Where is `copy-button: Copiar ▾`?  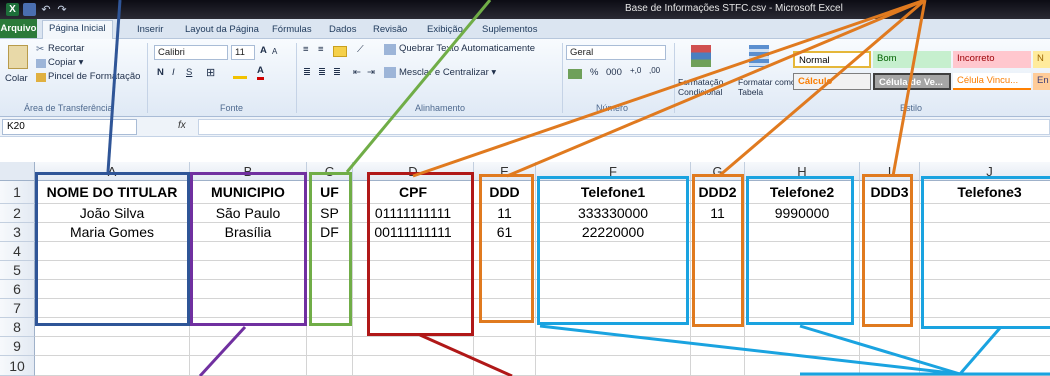
copy-button: Copiar ▾ is located at coordinates (65, 62).